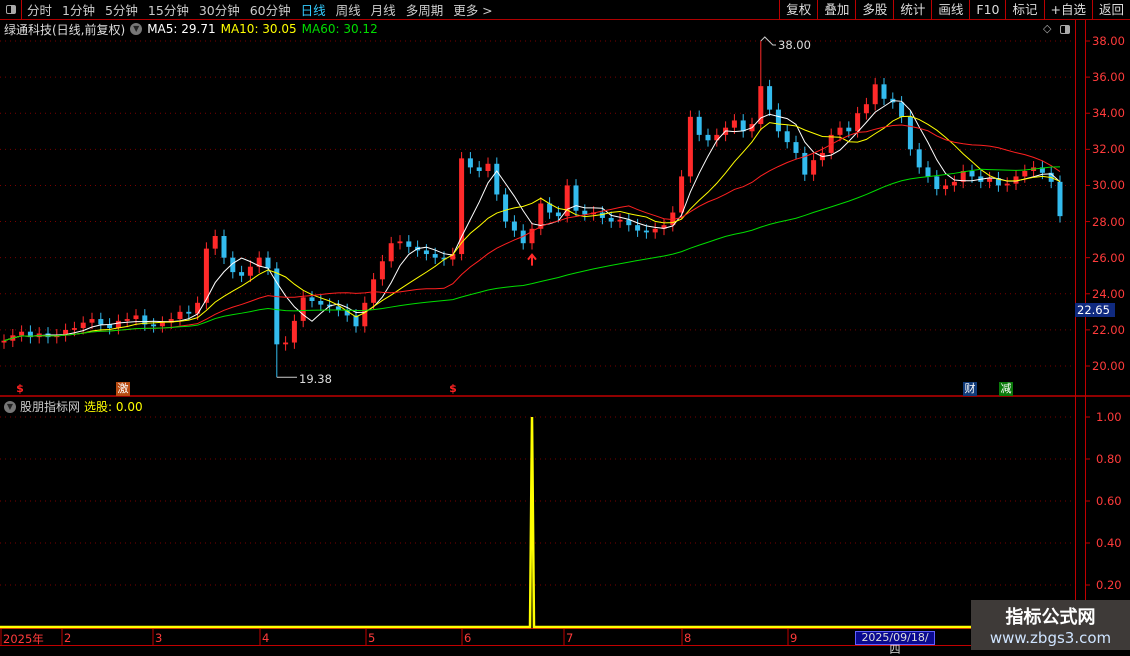  Describe the element at coordinates (1108, 149) in the screenshot. I see `price-tick: 32.00` at that location.